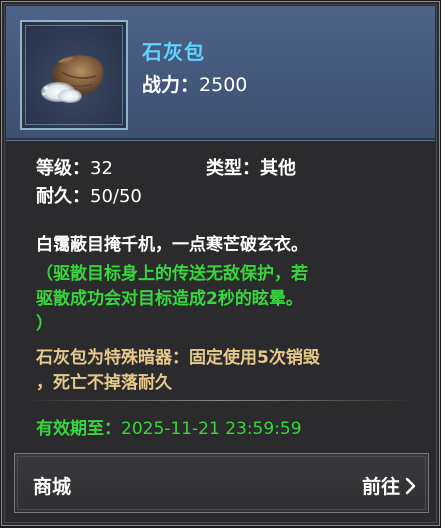 This screenshot has width=441, height=528. I want to click on durability-stat: 耐久：50/50, so click(89, 195).